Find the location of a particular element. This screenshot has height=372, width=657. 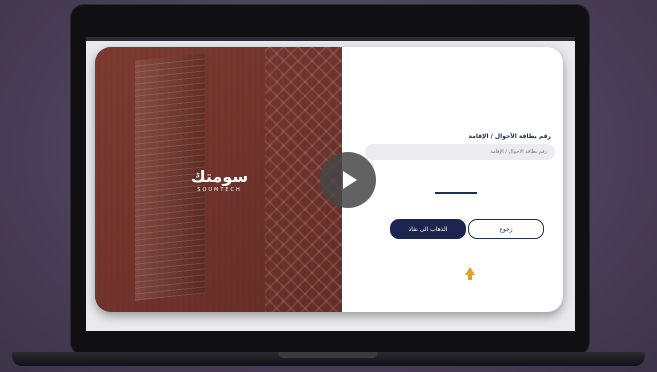

id-number-label: رقم بطاقة الأحوال / الإقامة is located at coordinates (510, 136).